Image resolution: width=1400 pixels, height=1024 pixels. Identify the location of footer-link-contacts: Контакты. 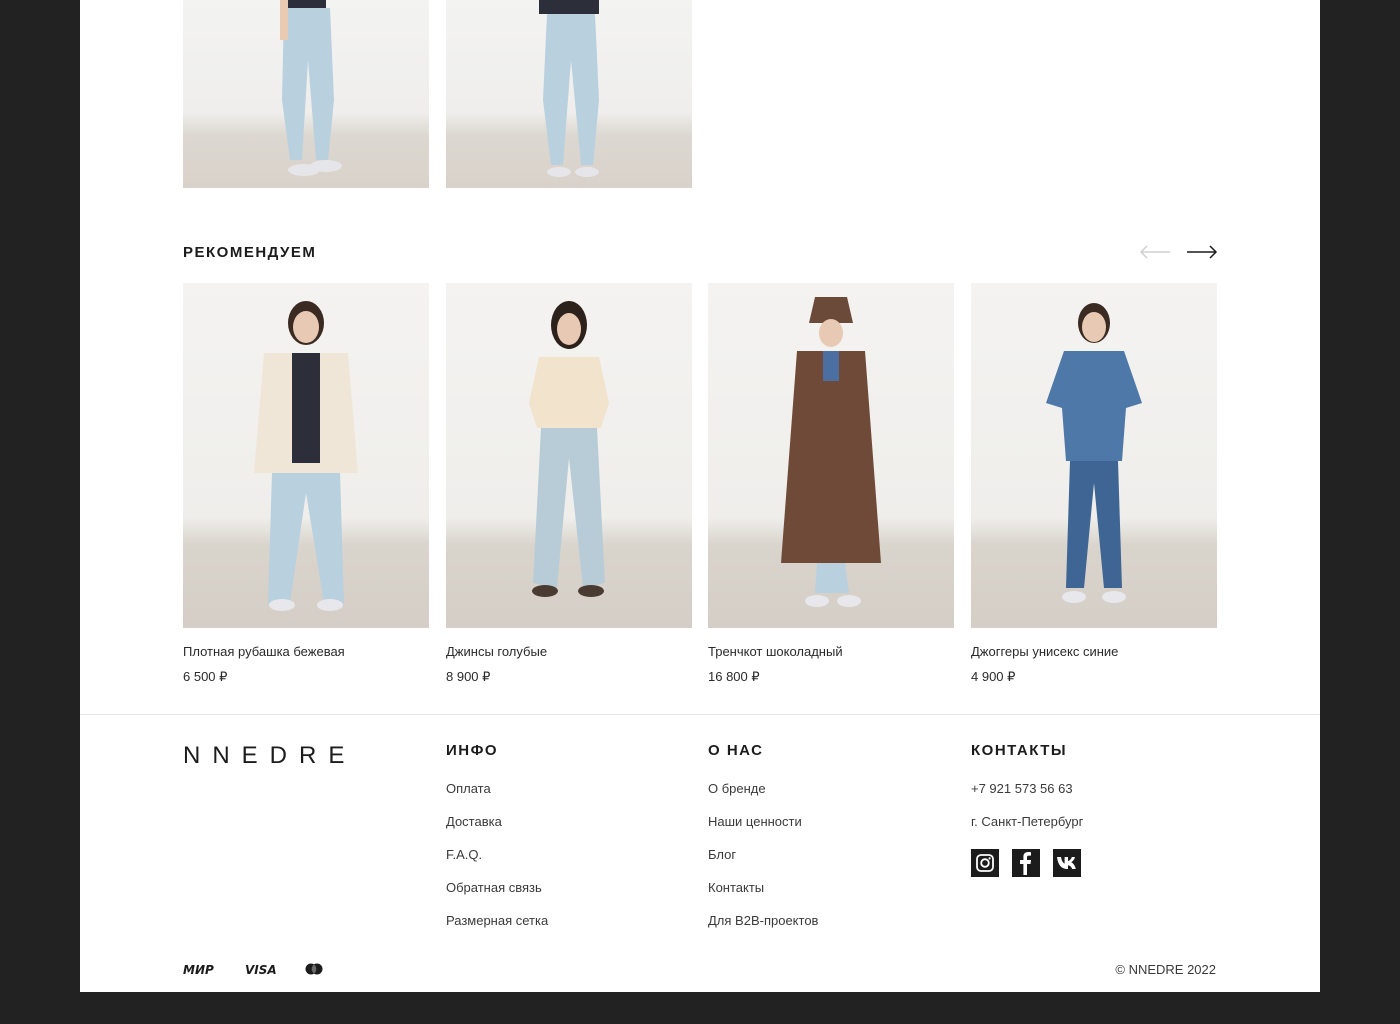
(763, 896).